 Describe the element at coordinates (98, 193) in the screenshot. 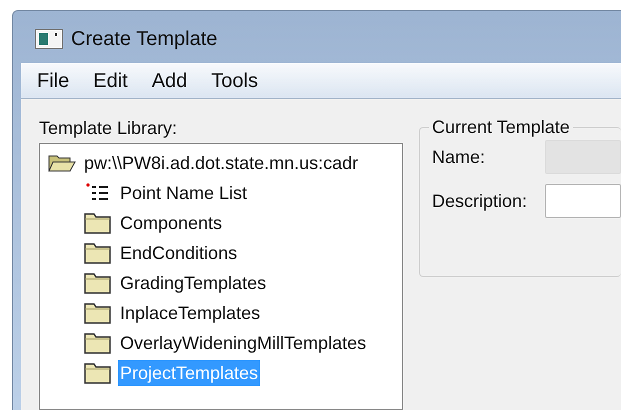

I see `list-icon` at that location.